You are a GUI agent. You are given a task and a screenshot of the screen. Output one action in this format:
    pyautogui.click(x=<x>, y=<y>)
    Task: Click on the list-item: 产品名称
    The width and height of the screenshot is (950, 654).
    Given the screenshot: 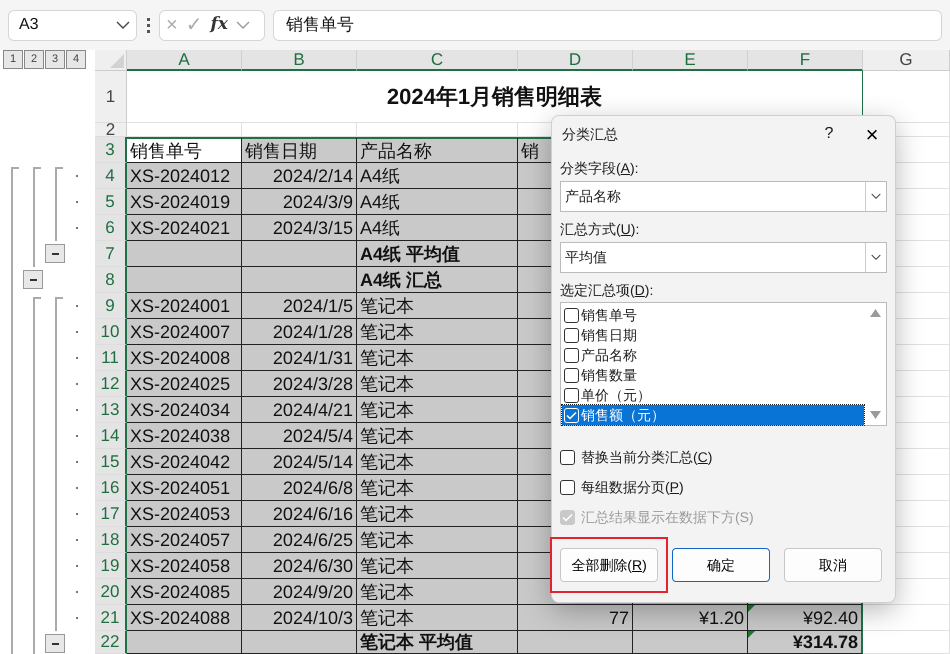 What is the action you would take?
    pyautogui.click(x=713, y=355)
    